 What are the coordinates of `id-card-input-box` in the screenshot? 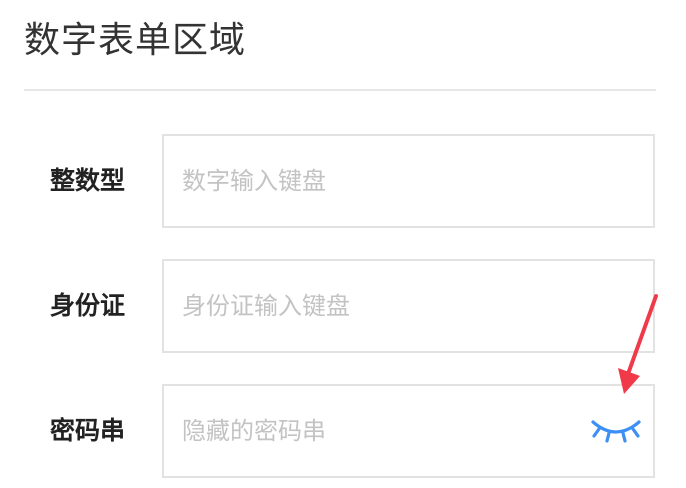 It's located at (408, 306).